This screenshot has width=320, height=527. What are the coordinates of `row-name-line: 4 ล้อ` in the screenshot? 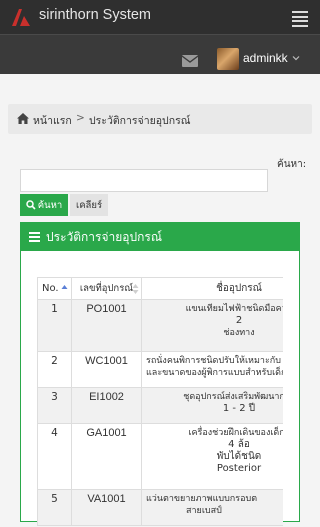 It's located at (239, 444).